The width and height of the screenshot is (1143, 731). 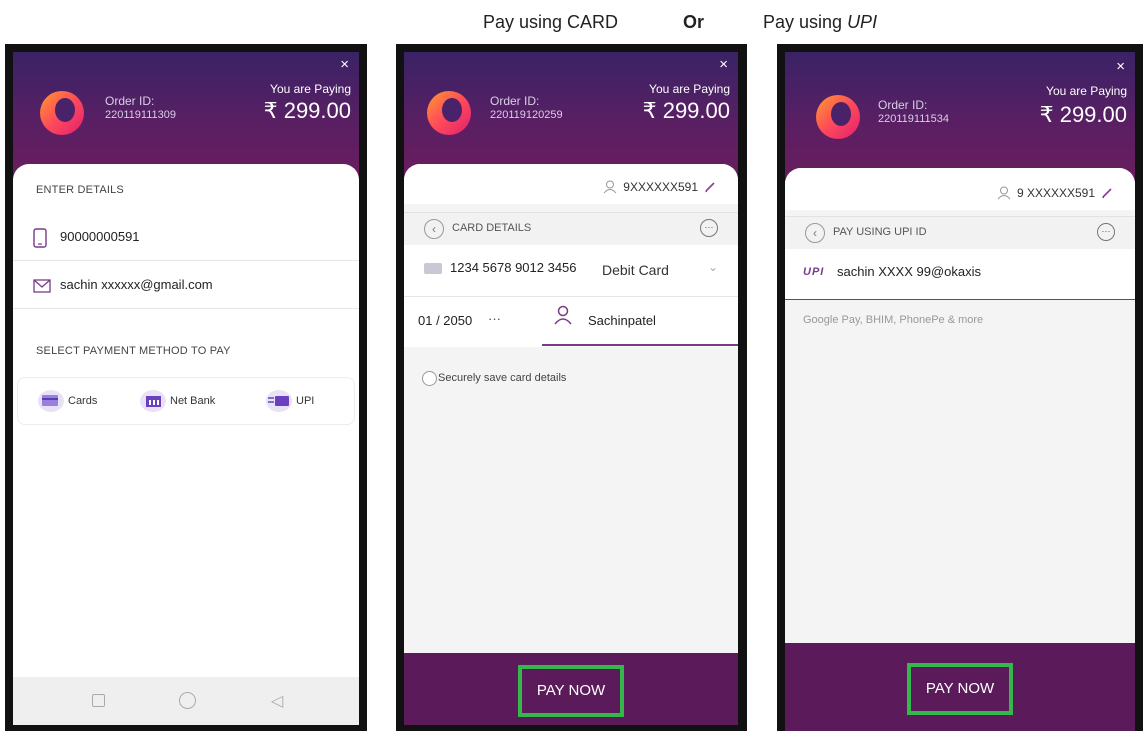 What do you see at coordinates (98, 700) in the screenshot?
I see `recent-apps-icon` at bounding box center [98, 700].